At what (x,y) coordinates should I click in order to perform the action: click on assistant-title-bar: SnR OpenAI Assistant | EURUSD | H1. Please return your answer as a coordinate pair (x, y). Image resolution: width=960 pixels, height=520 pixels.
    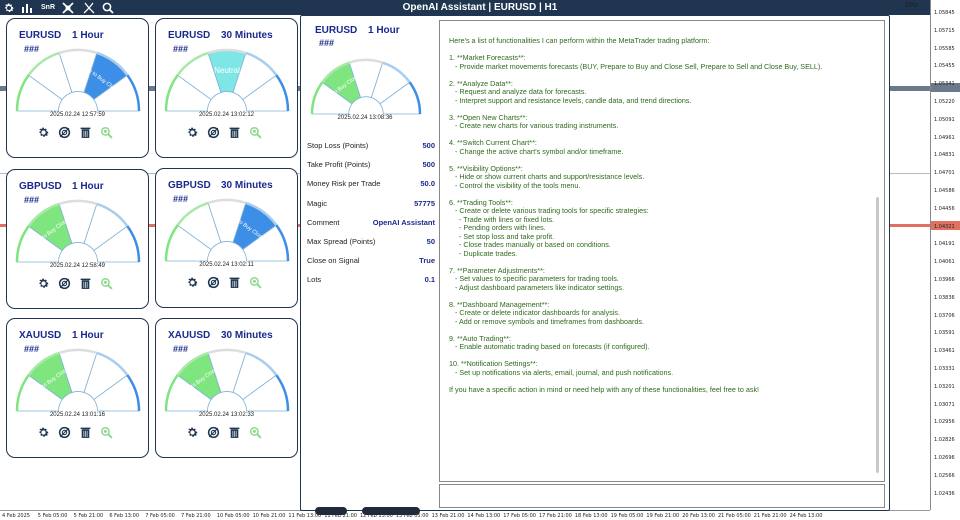
    Looking at the image, I should click on (465, 7).